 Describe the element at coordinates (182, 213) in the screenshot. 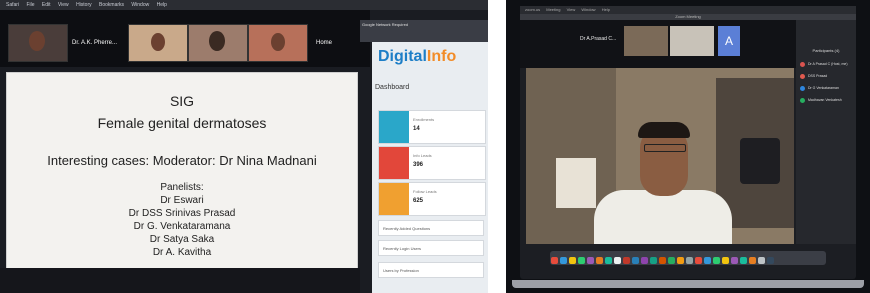

I see `panelist-name: Dr DSS Srinivas Prasad` at that location.